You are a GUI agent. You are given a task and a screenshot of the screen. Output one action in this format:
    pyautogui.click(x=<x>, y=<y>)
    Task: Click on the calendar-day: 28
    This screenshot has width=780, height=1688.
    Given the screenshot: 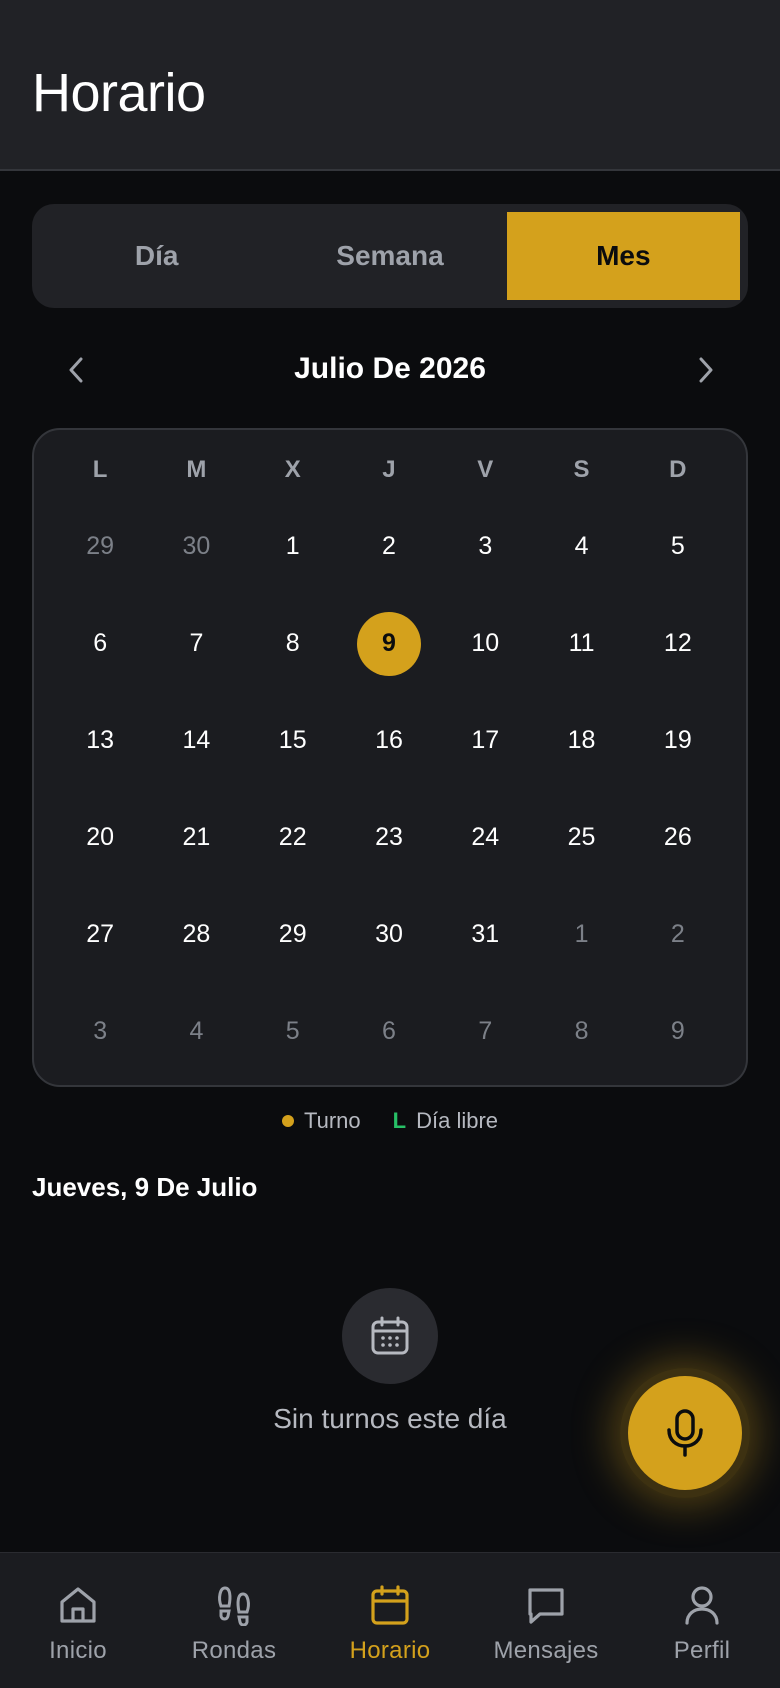 What is the action you would take?
    pyautogui.click(x=196, y=934)
    